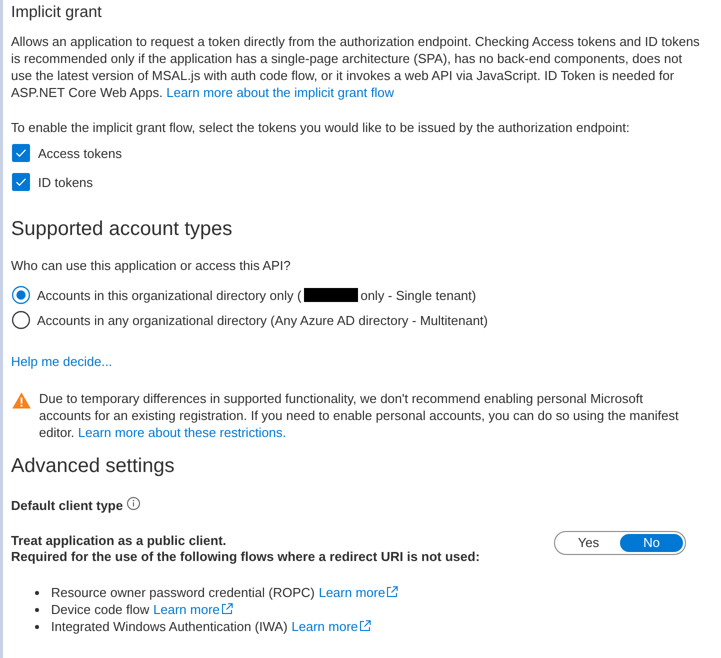 The width and height of the screenshot is (721, 658). I want to click on toggle-option: No, so click(651, 543).